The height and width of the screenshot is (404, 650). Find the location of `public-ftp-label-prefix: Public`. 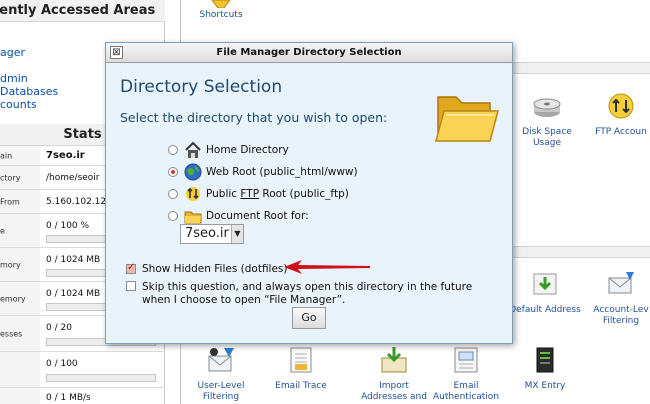

public-ftp-label-prefix: Public is located at coordinates (223, 194).